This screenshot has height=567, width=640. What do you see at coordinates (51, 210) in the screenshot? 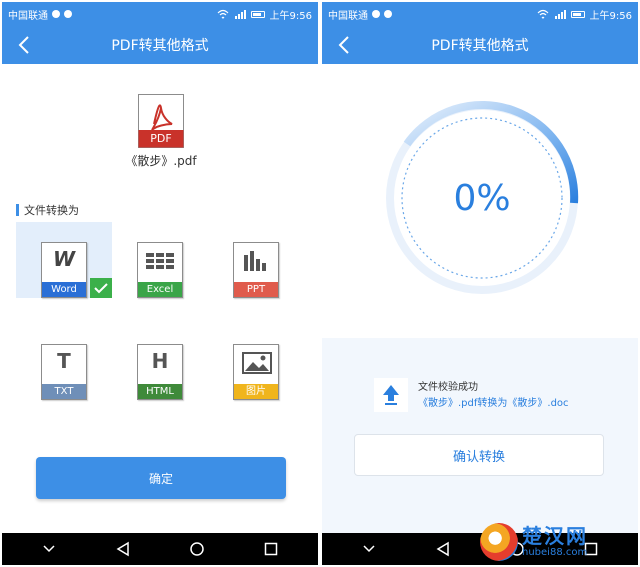
I see `section-label-text: 文件转换为` at bounding box center [51, 210].